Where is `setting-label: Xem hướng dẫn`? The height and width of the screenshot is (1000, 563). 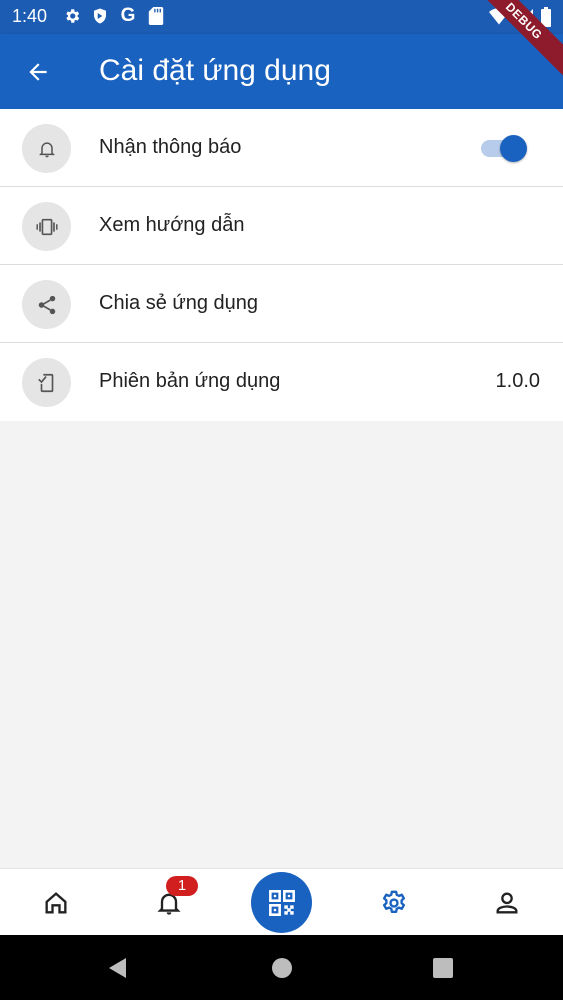 setting-label: Xem hướng dẫn is located at coordinates (172, 225).